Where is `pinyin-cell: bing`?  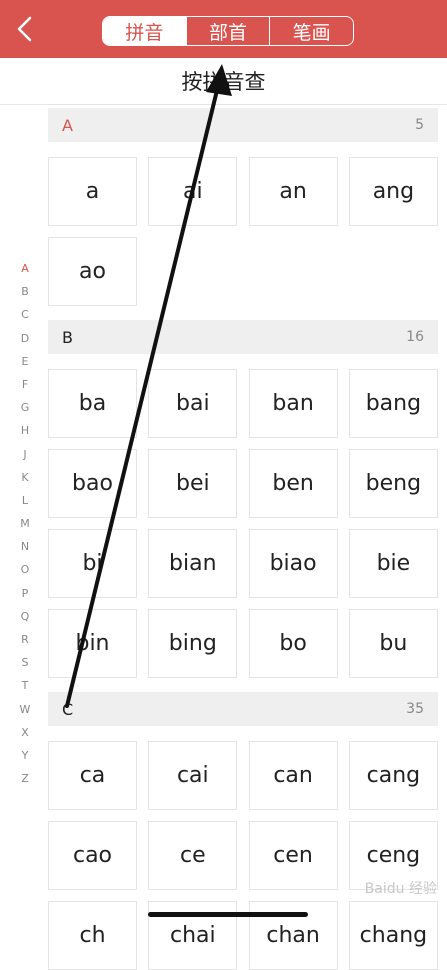
pinyin-cell: bing is located at coordinates (193, 643).